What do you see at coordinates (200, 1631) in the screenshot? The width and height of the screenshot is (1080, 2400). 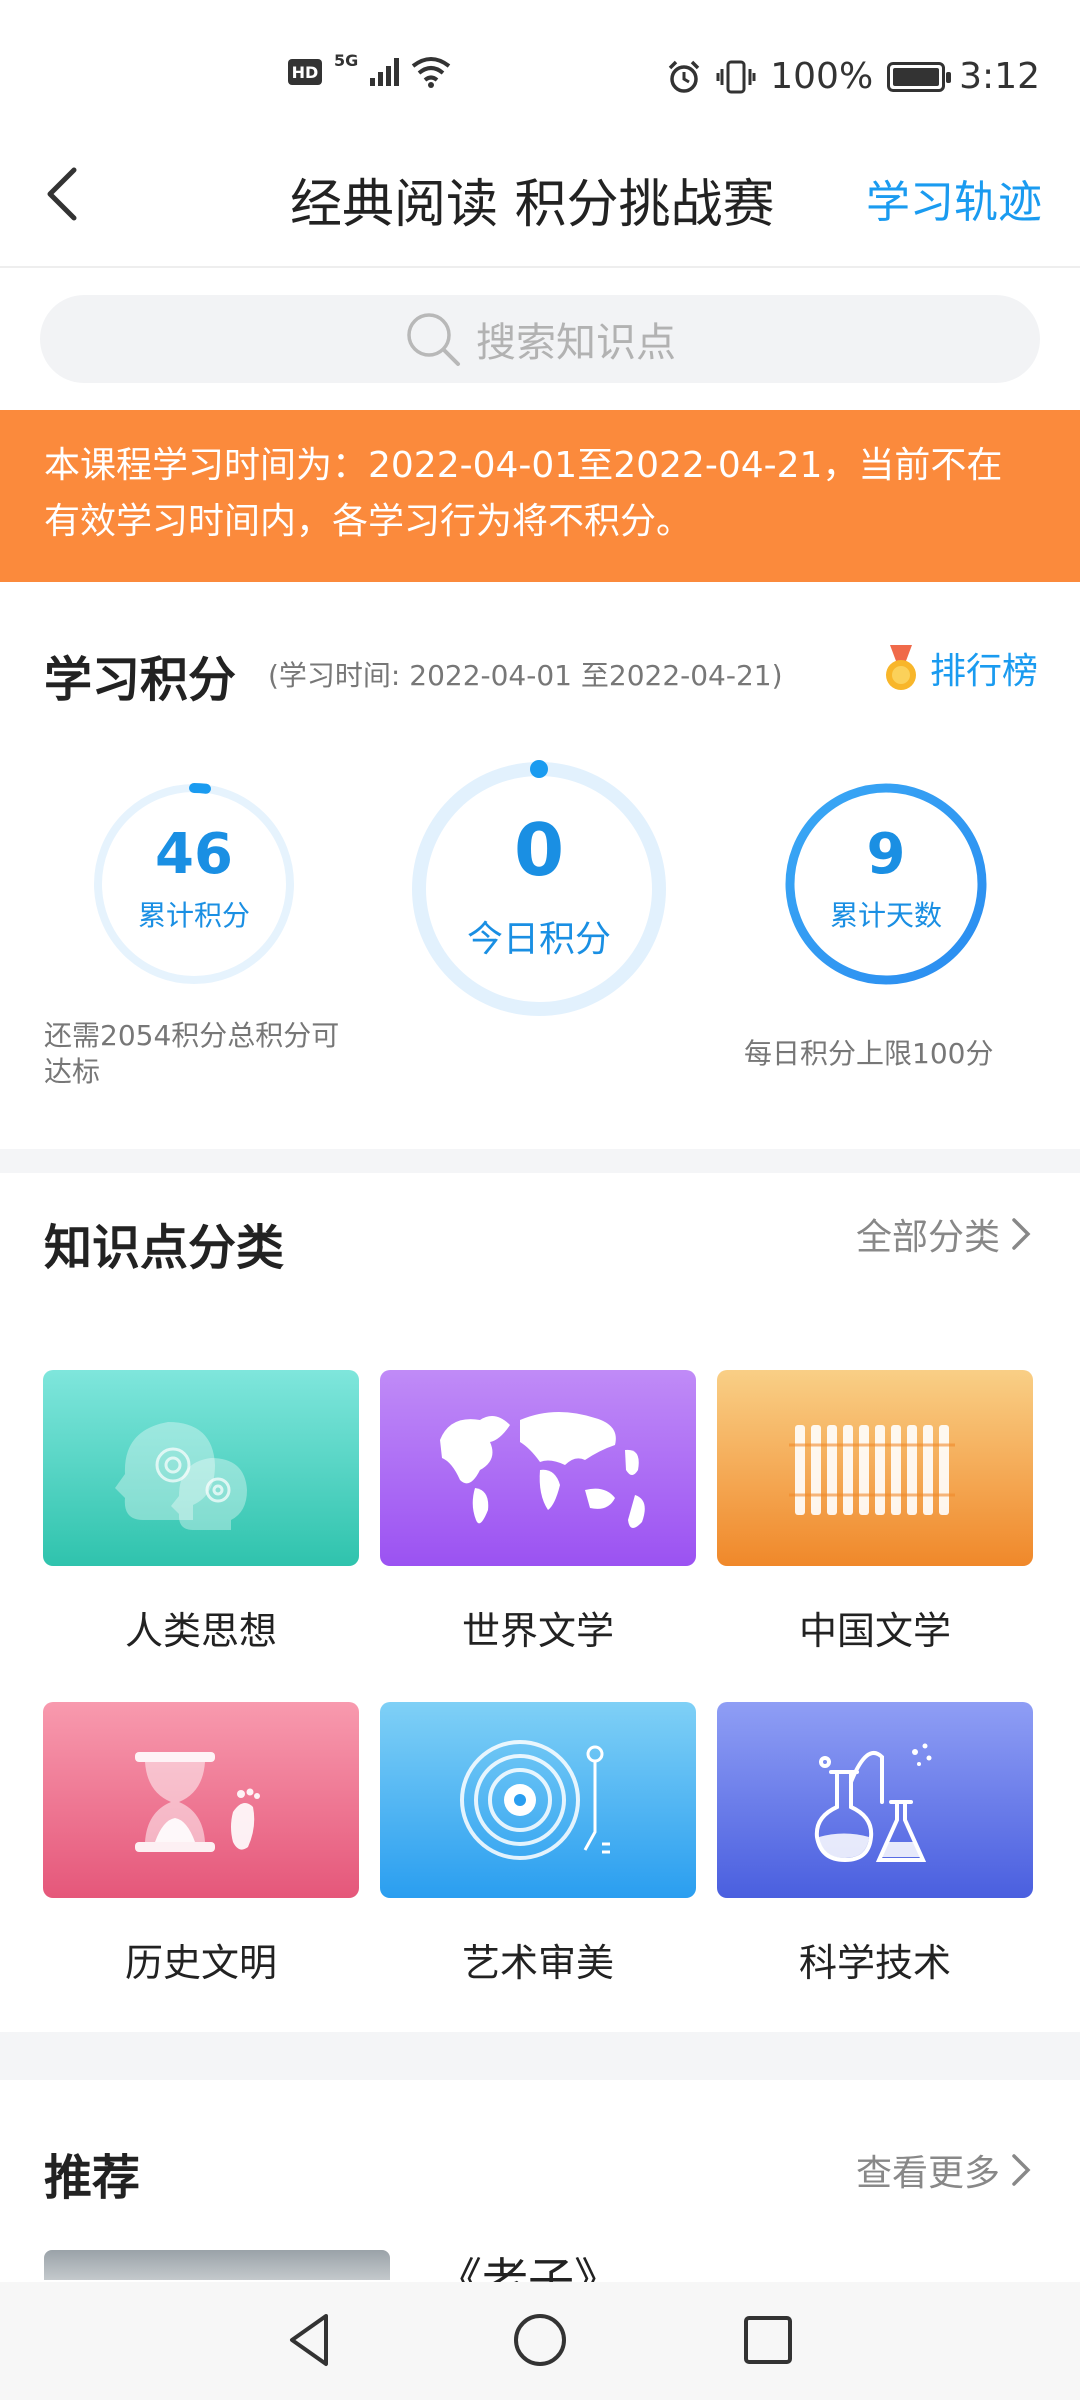 I see `category-label-human-thought: 人类思想` at bounding box center [200, 1631].